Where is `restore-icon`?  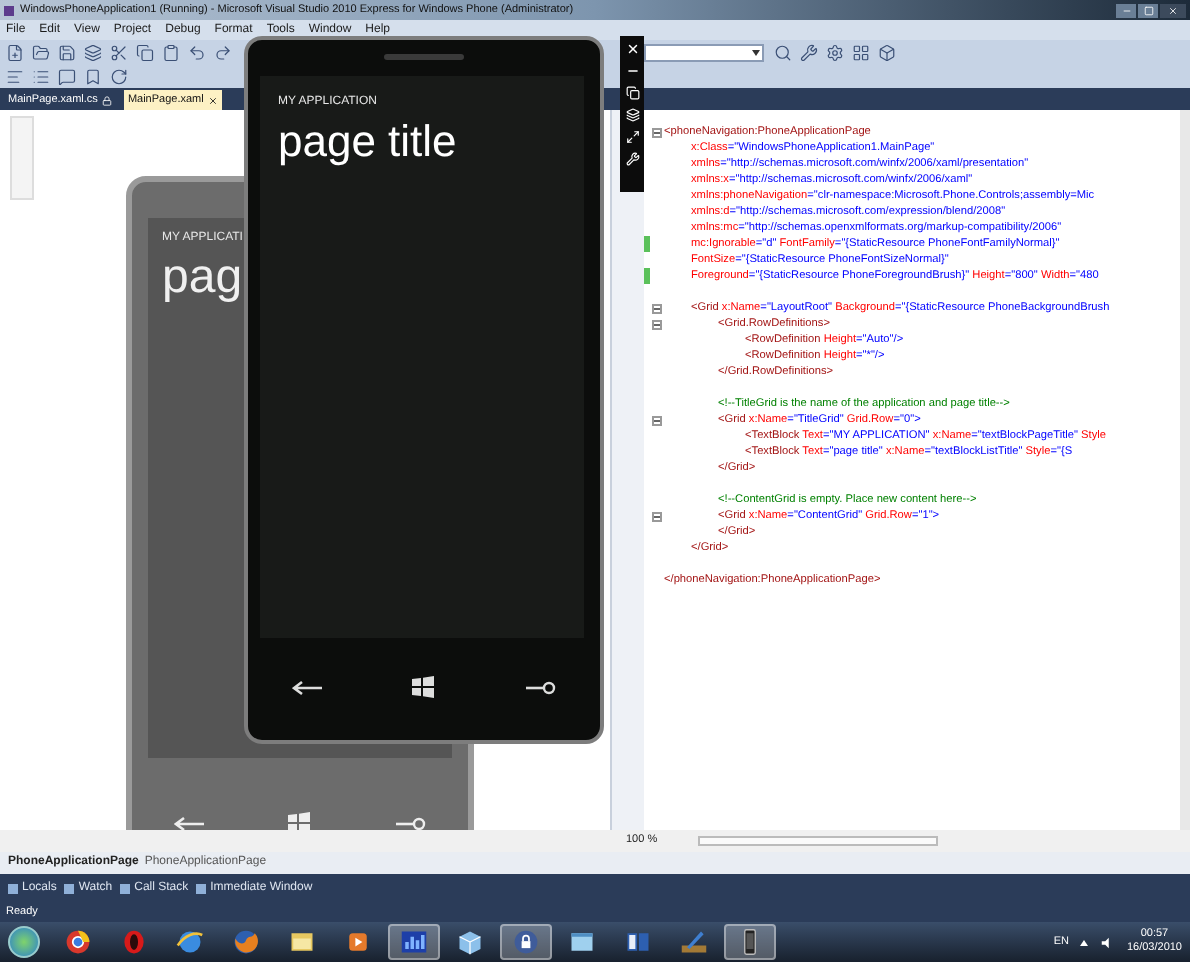
restore-icon is located at coordinates (1148, 10).